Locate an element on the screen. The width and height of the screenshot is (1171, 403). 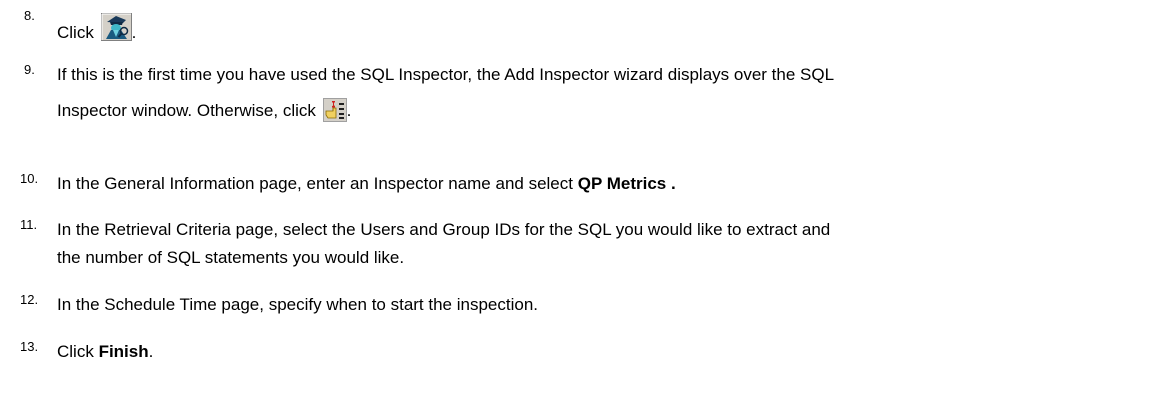
step-text: Click Finish. is located at coordinates (607, 352).